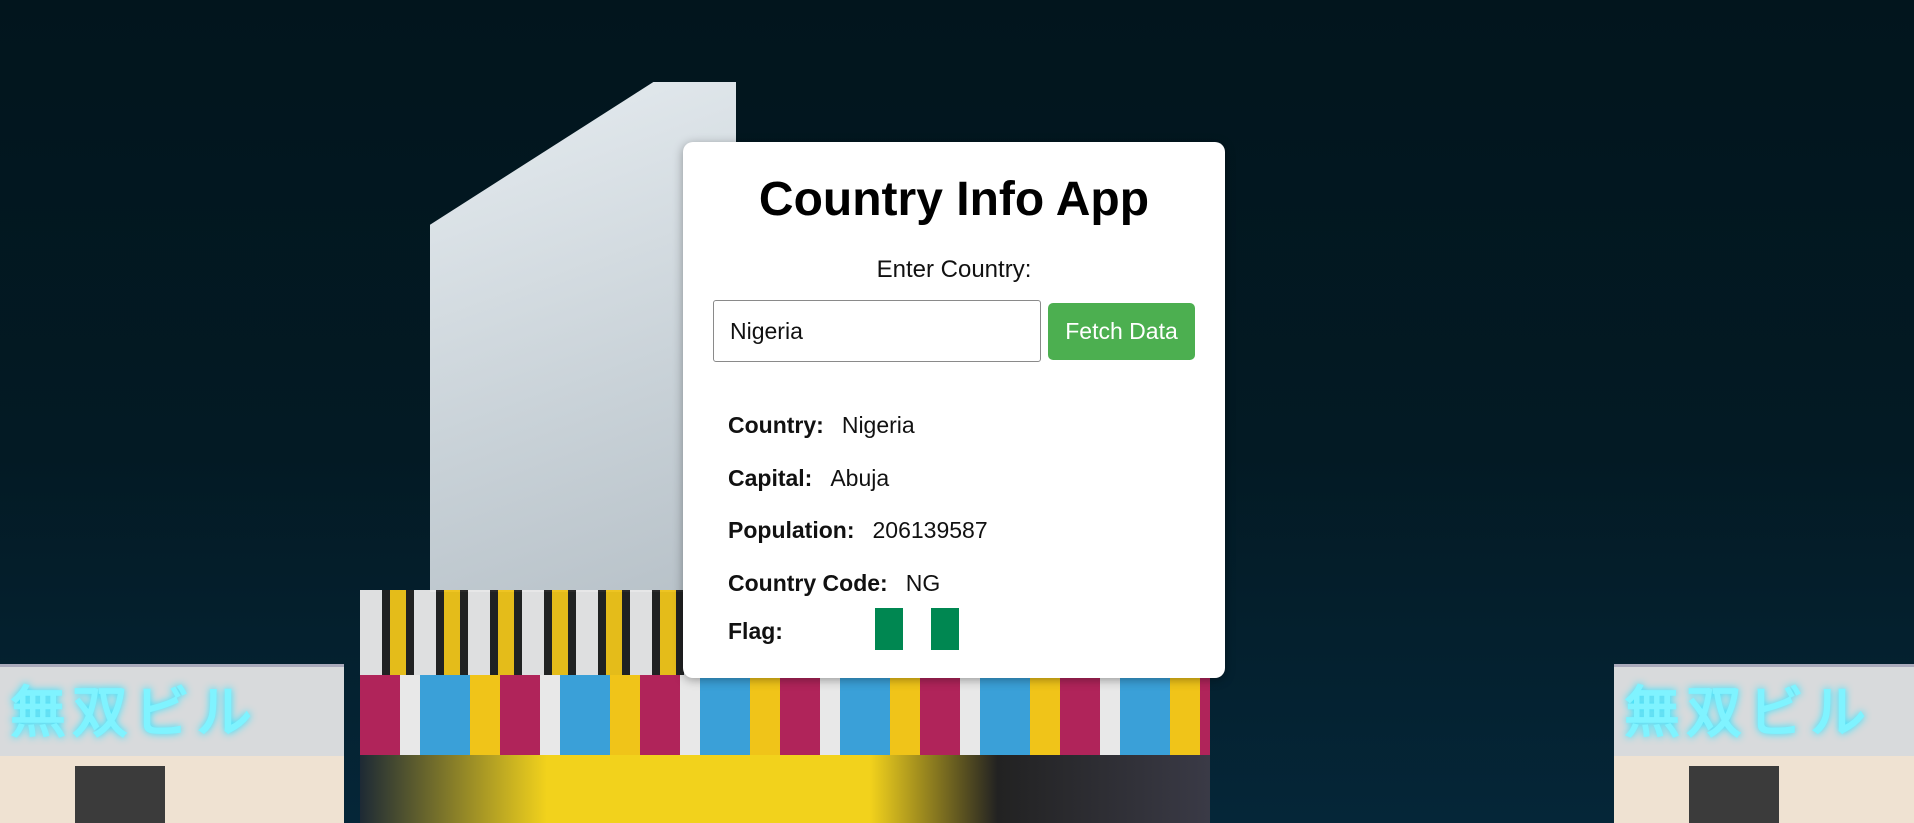 The height and width of the screenshot is (823, 1914). Describe the element at coordinates (770, 478) in the screenshot. I see `result-capital-label: Capital:` at that location.